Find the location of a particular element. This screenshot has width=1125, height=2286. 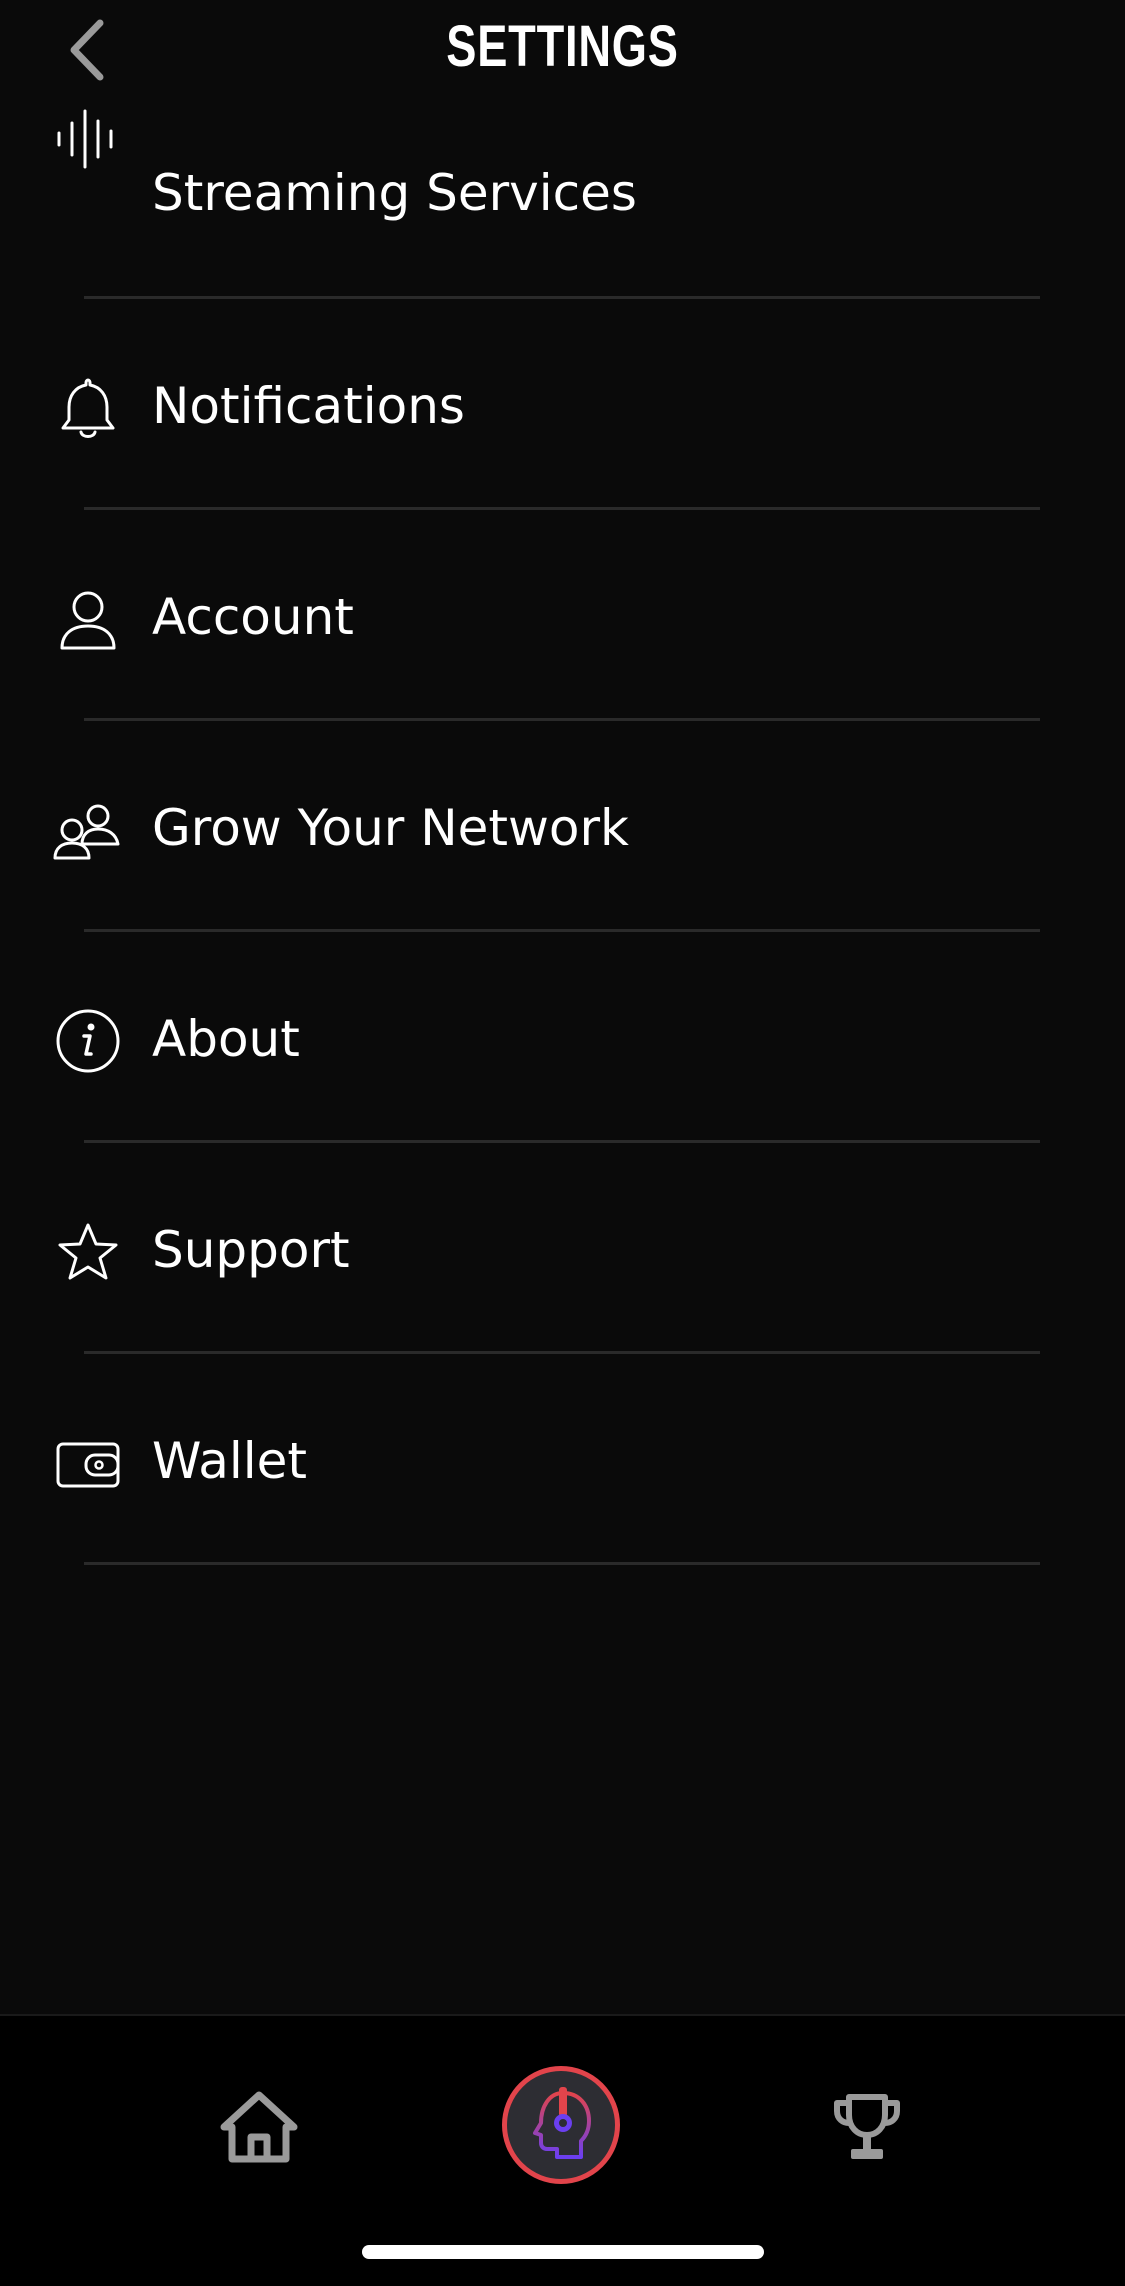

home-icon is located at coordinates (259, 2127).